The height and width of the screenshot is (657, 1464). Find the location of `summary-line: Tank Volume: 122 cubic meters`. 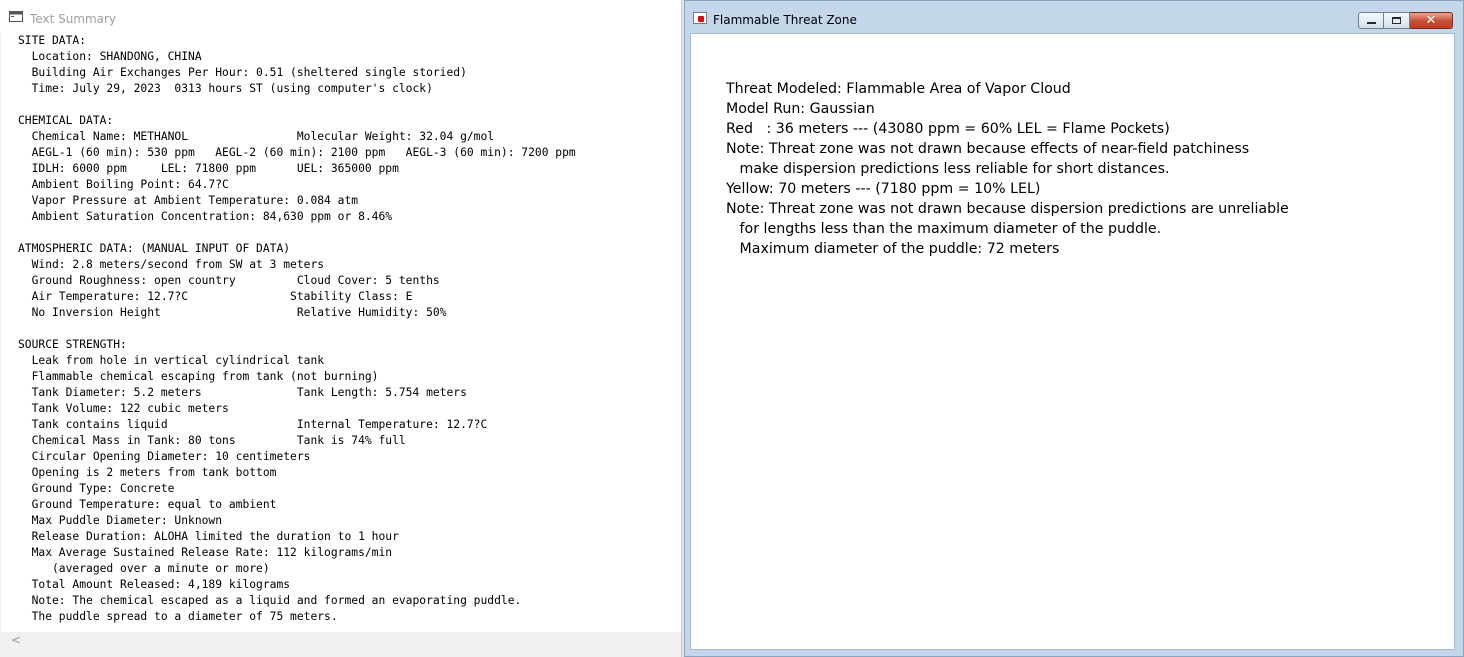

summary-line: Tank Volume: 122 cubic meters is located at coordinates (123, 408).